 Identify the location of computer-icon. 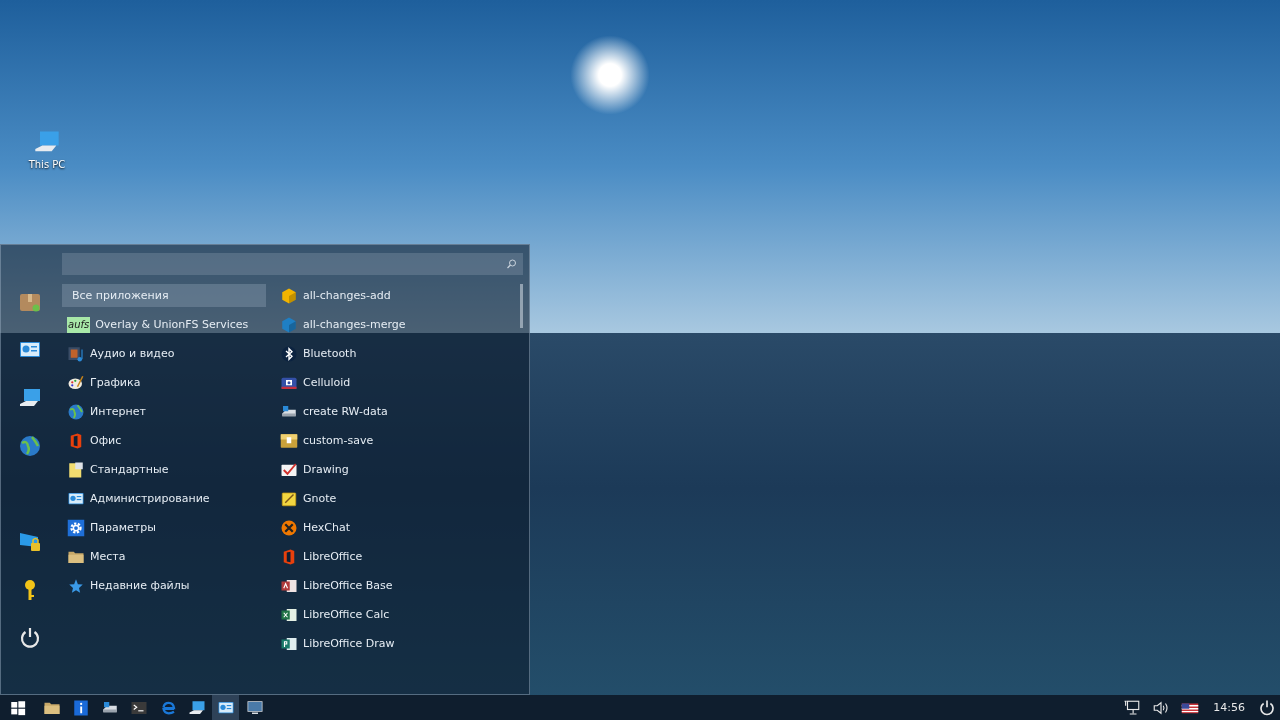
(196, 707).